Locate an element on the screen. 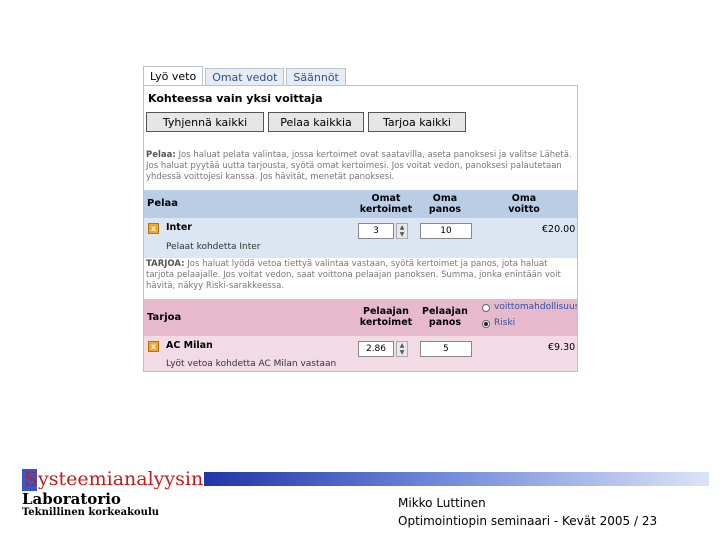 The height and width of the screenshot is (540, 720). player-stake-input: 5 is located at coordinates (446, 349).